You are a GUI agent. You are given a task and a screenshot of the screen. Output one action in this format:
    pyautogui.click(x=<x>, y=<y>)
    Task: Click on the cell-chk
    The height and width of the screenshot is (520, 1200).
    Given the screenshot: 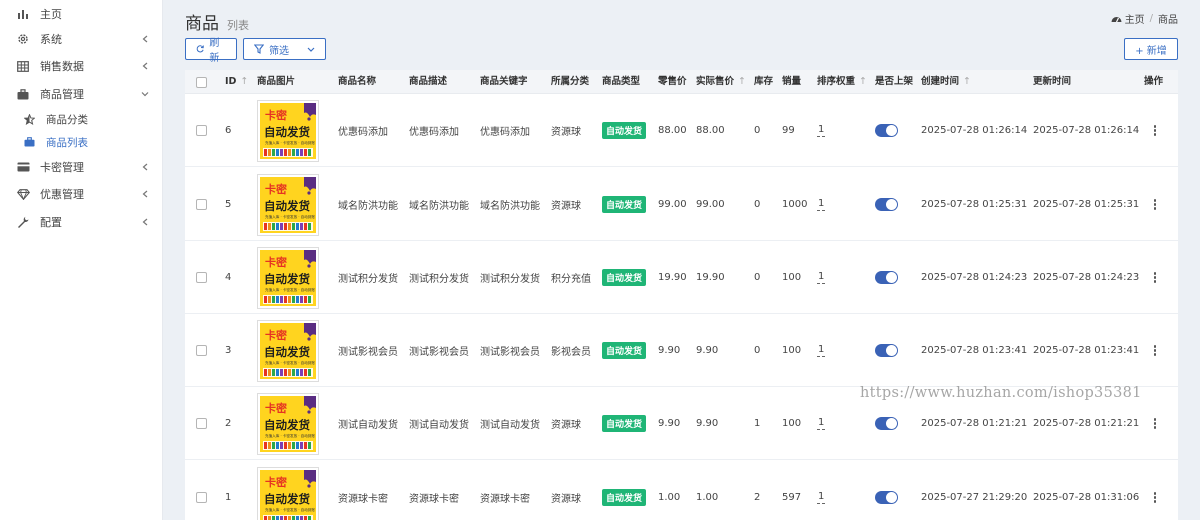 What is the action you would take?
    pyautogui.click(x=201, y=277)
    